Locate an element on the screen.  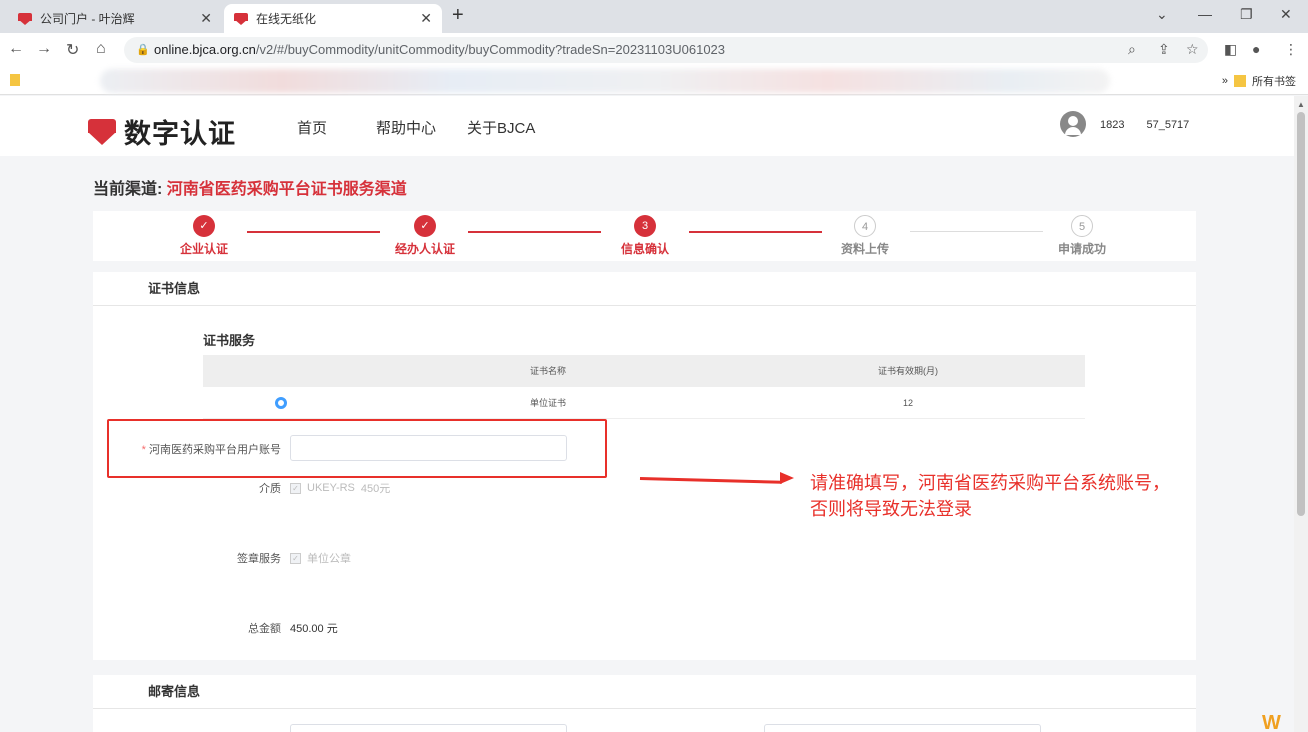
total-value: 450.00 元 is located at coordinates (314, 629).